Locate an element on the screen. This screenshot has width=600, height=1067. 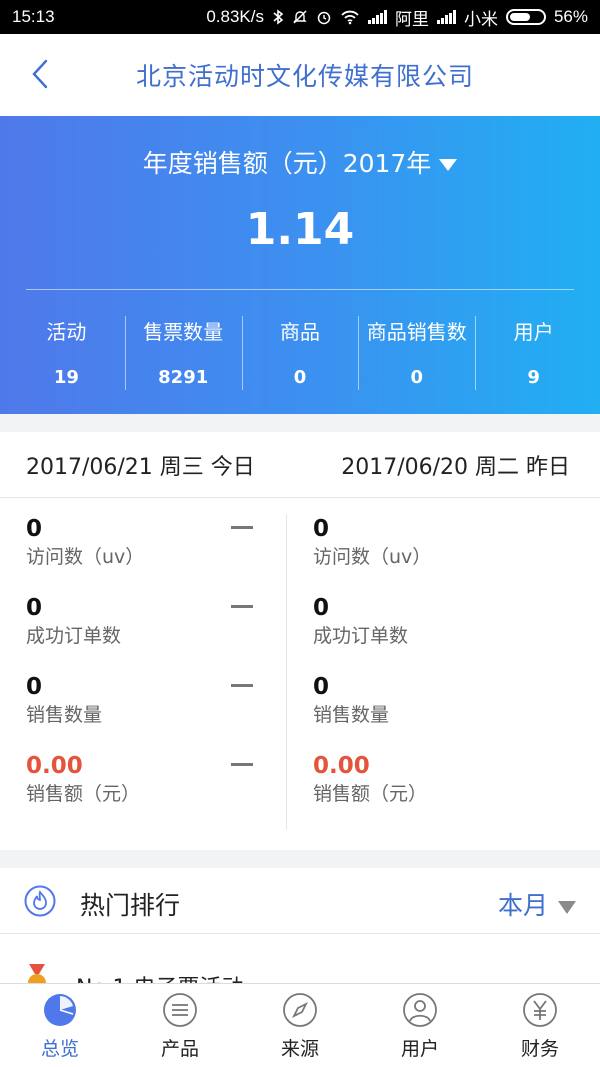
bottom-tab-bar: 总览 产品 来源 用户 财务 is located at coordinates (300, 1025).